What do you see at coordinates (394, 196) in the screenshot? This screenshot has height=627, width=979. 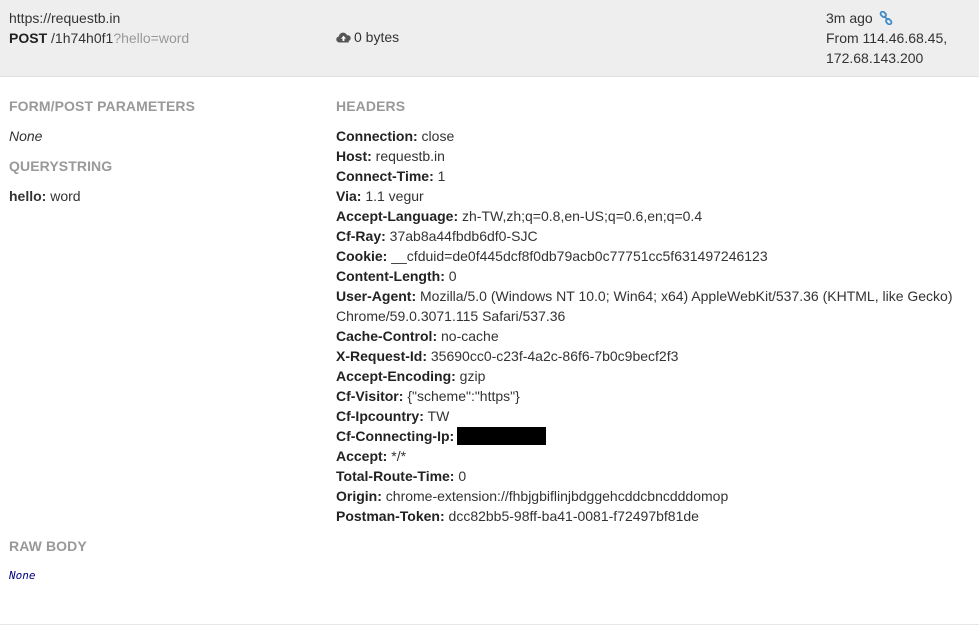 I see `header-value: 1.1 vegur` at bounding box center [394, 196].